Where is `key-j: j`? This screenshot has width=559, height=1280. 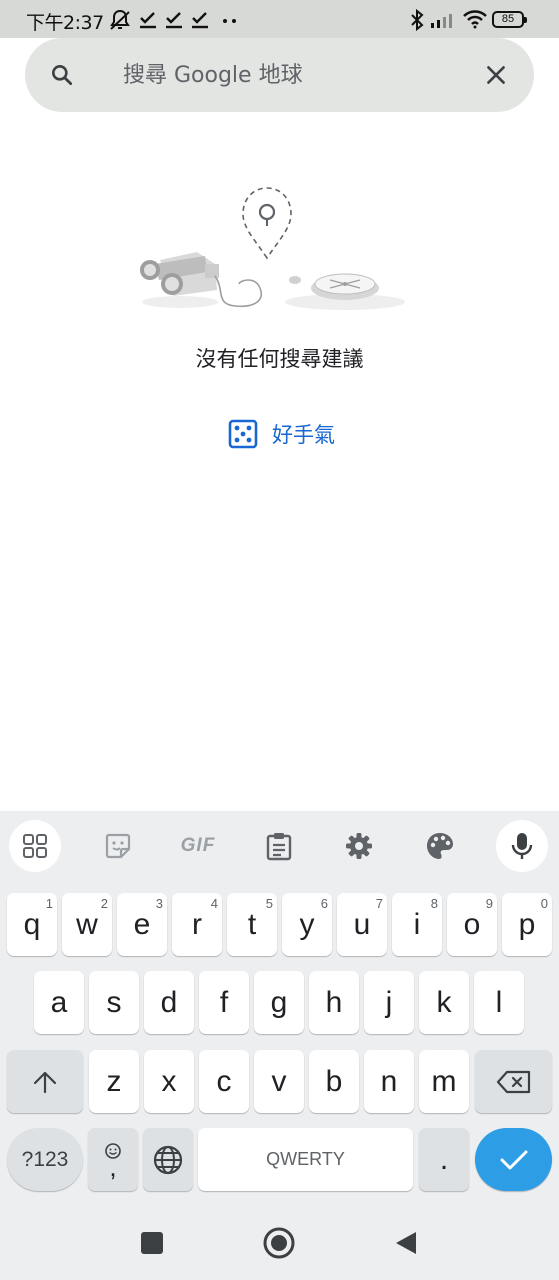 key-j: j is located at coordinates (389, 1002).